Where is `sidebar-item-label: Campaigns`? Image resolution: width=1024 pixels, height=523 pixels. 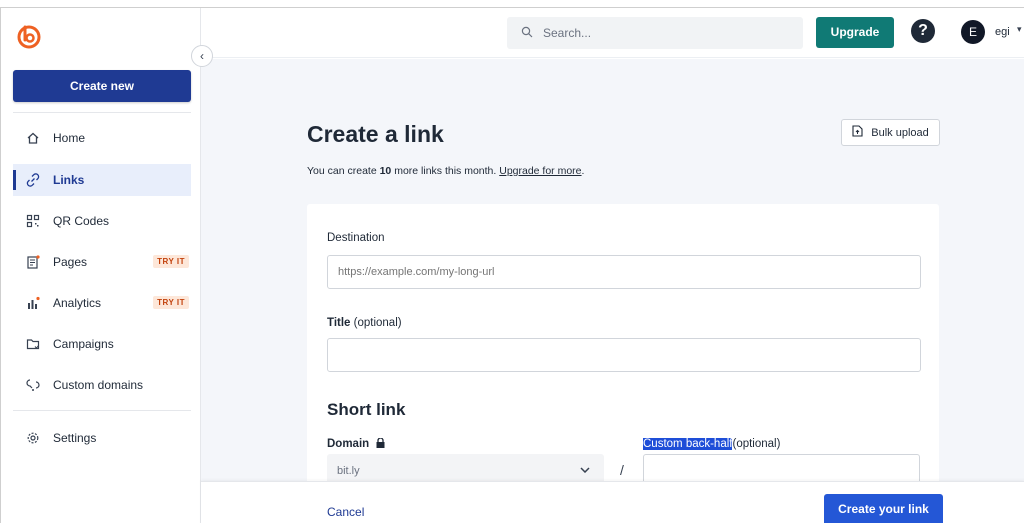 sidebar-item-label: Campaigns is located at coordinates (83, 344).